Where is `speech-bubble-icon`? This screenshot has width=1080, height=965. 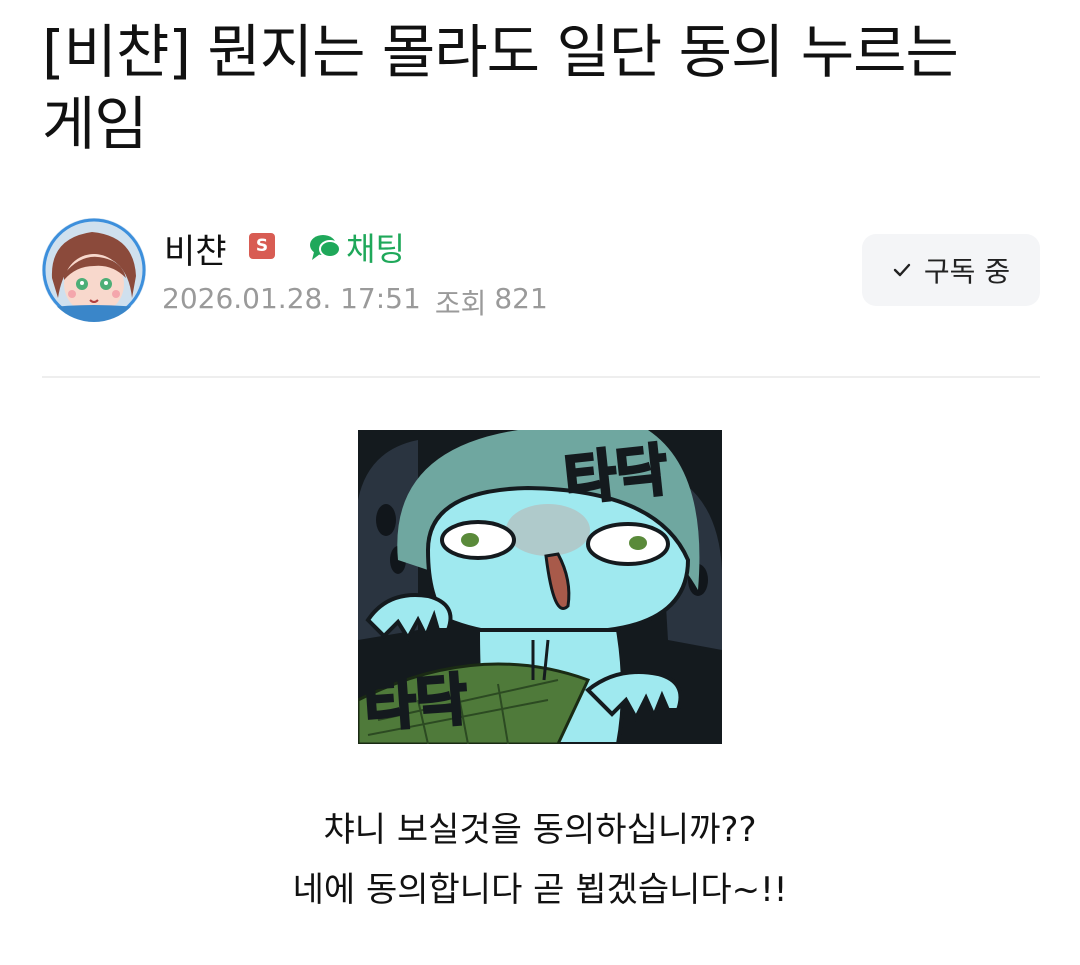
speech-bubble-icon is located at coordinates (325, 247).